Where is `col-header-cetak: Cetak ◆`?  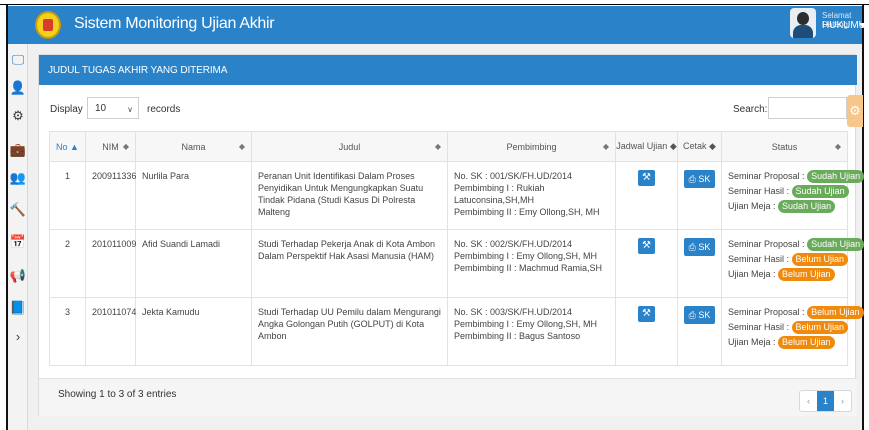 col-header-cetak: Cetak ◆ is located at coordinates (699, 146).